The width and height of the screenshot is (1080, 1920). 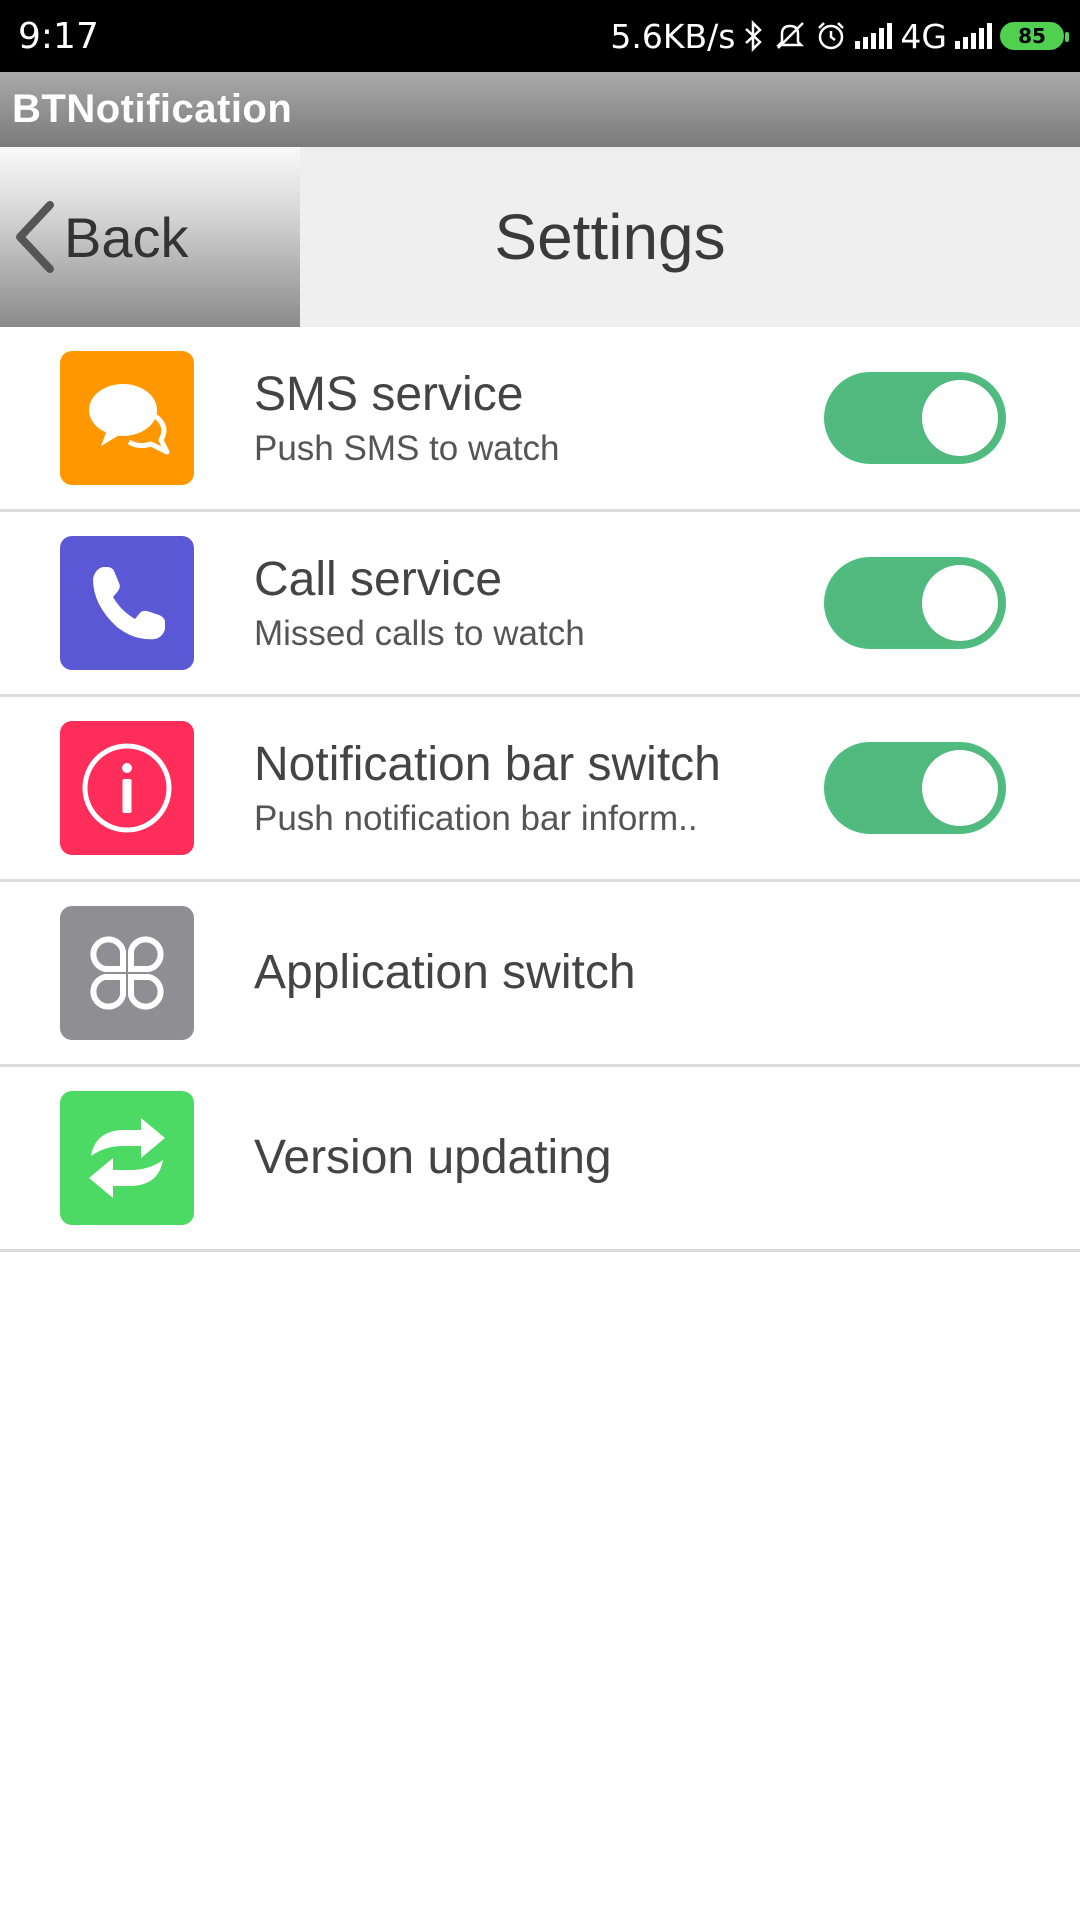 I want to click on version-updating-text: Version updating, so click(x=433, y=1157).